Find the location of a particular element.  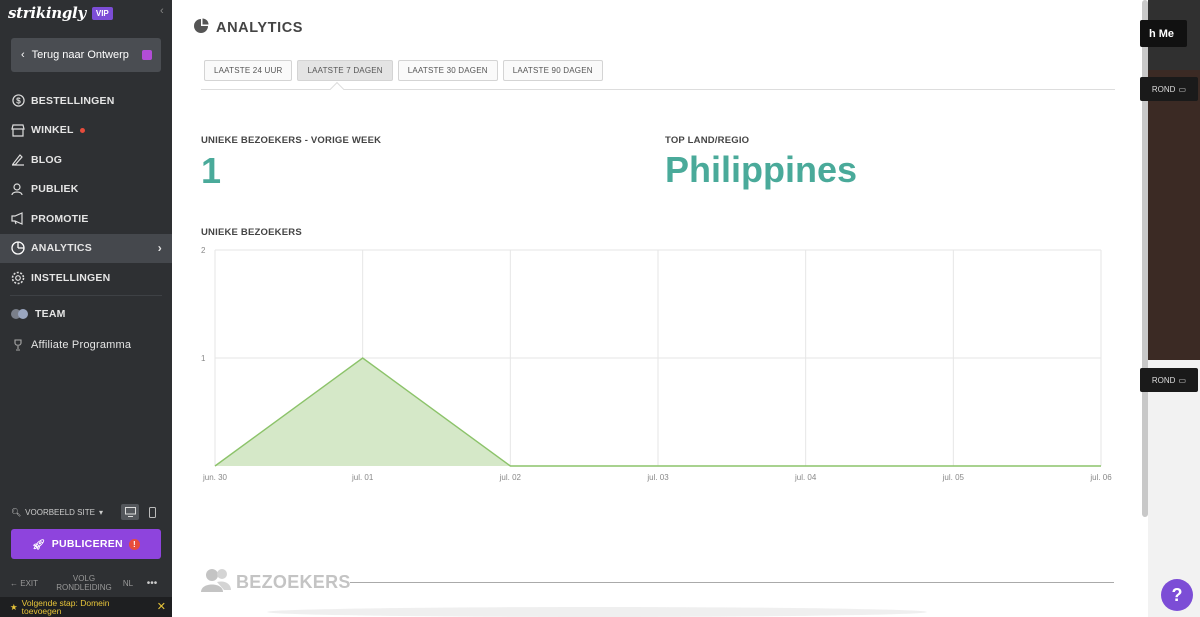

publish-label: PUBLICEREN is located at coordinates (87, 544).